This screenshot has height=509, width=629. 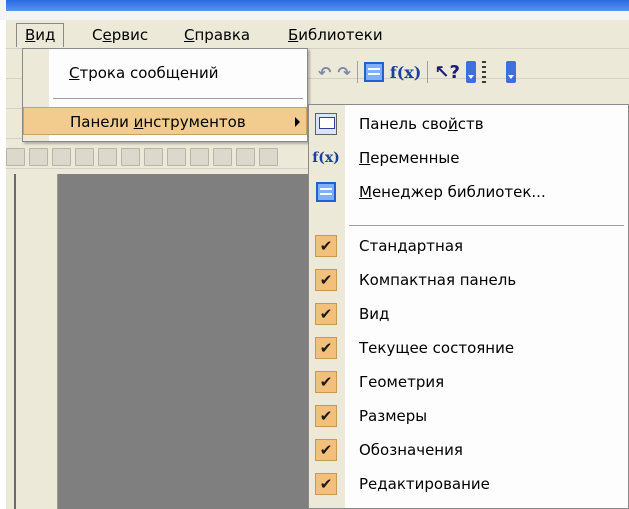 What do you see at coordinates (324, 72) in the screenshot?
I see `undo-icon: ↶` at bounding box center [324, 72].